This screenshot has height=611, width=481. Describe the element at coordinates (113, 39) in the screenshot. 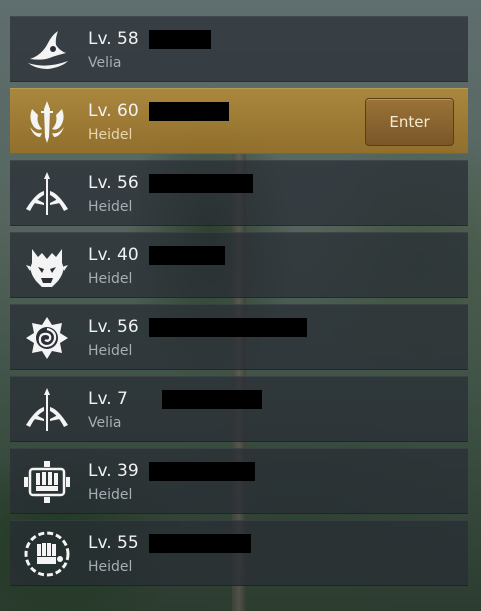

I see `character-level: Lv. 58` at that location.